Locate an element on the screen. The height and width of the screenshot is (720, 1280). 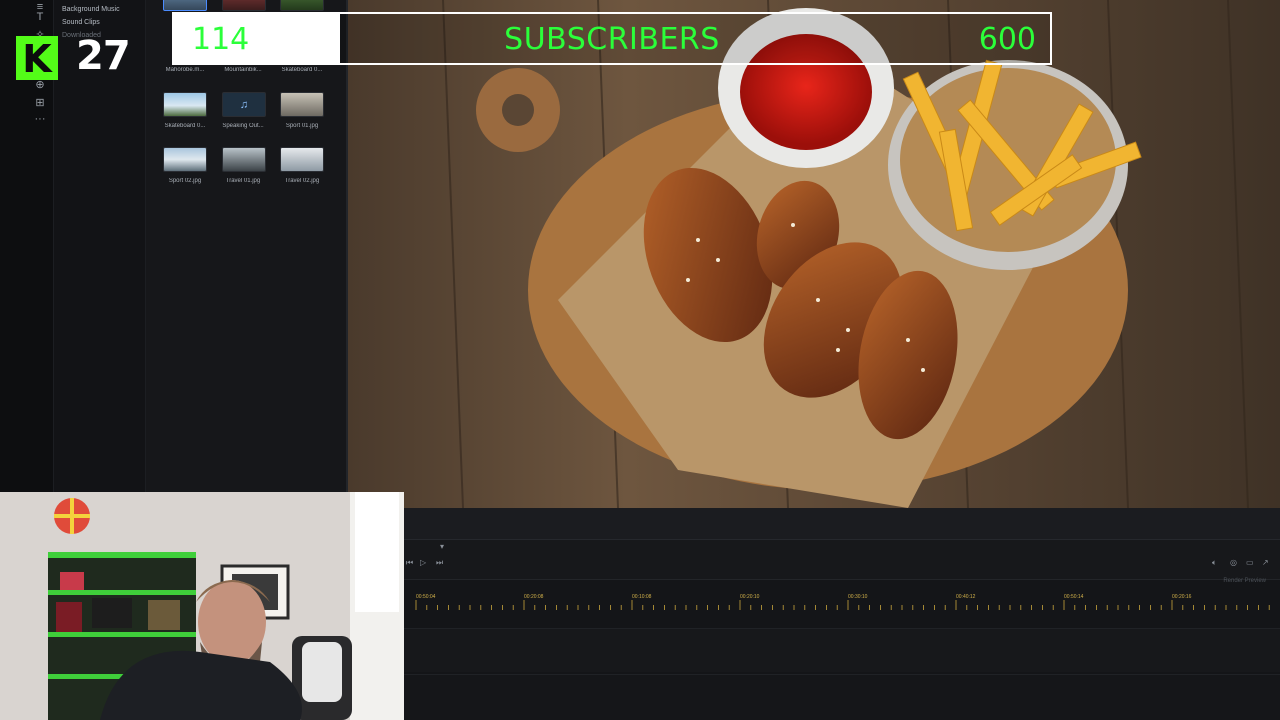
more-tools-icon: ··· is located at coordinates (40, 119).